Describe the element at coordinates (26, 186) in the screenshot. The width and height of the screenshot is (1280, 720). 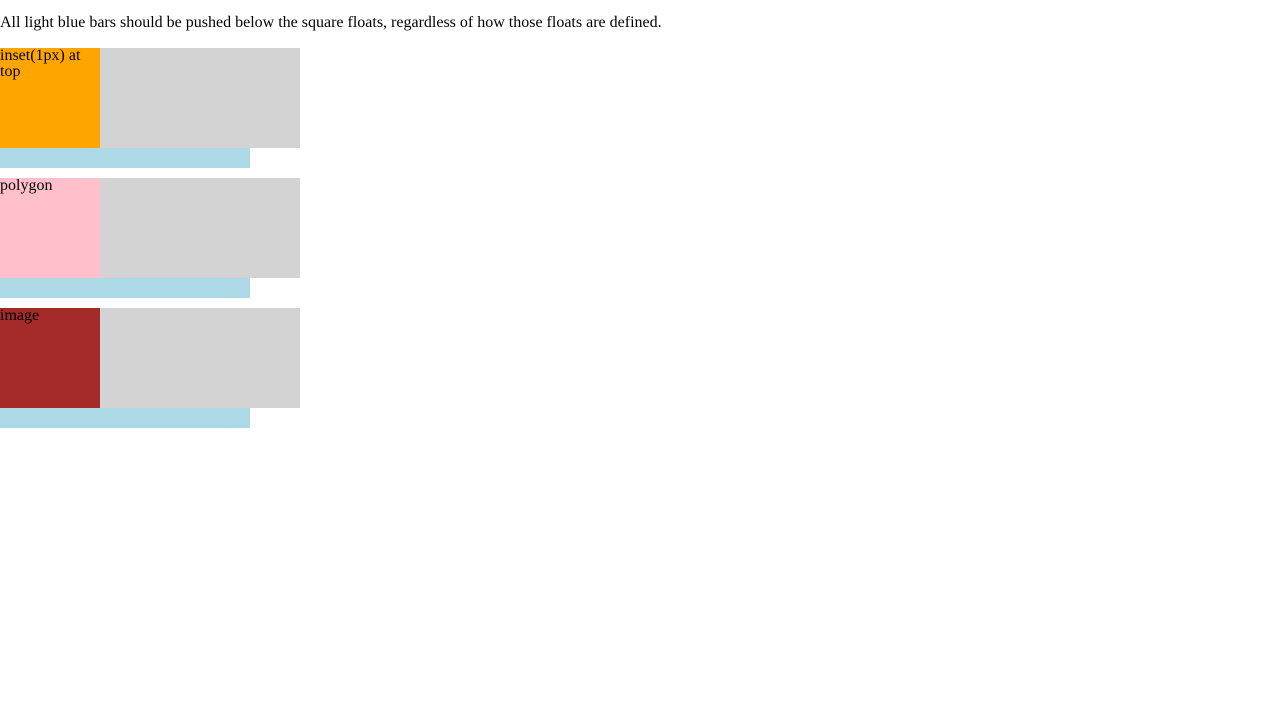
I see `float-label: polygon` at that location.